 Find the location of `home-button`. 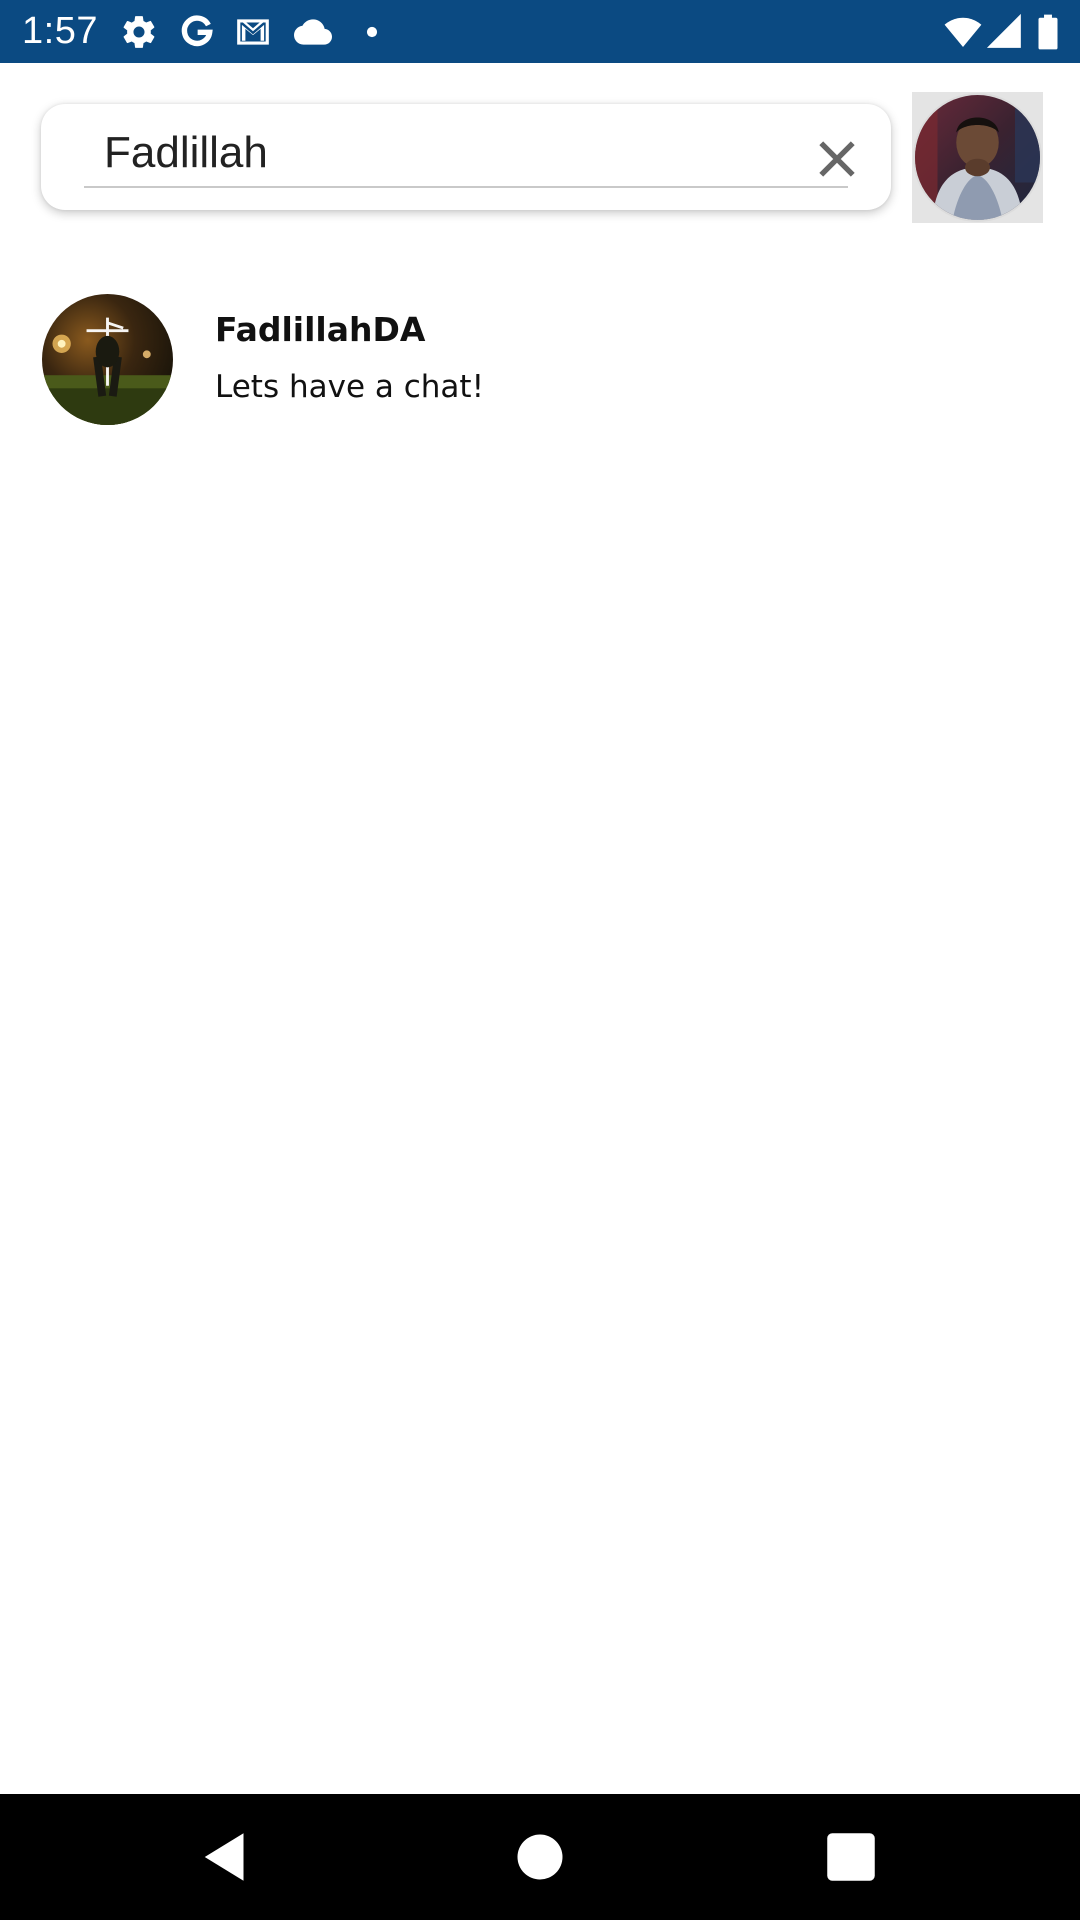

home-button is located at coordinates (540, 1857).